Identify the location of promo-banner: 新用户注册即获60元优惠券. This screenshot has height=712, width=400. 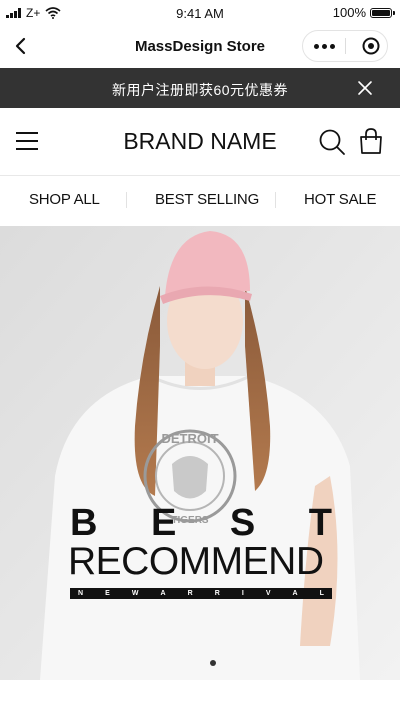
(200, 88).